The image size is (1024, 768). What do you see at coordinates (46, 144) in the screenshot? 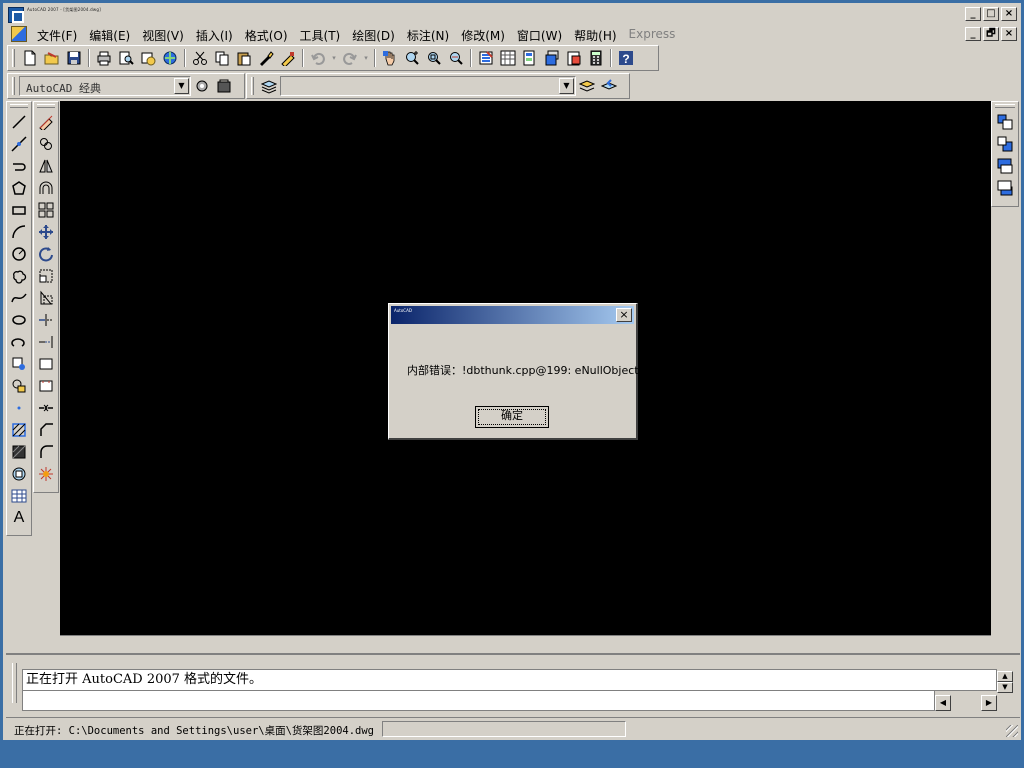
I see `copy-object-icon` at bounding box center [46, 144].